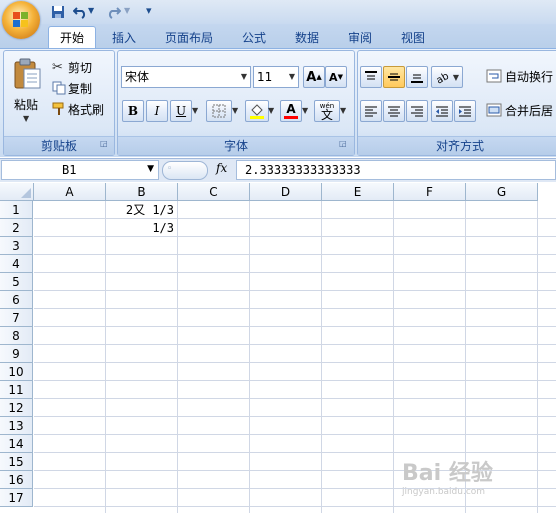 Image resolution: width=556 pixels, height=513 pixels. What do you see at coordinates (124, 38) in the screenshot?
I see `tab-insert: 插入` at bounding box center [124, 38].